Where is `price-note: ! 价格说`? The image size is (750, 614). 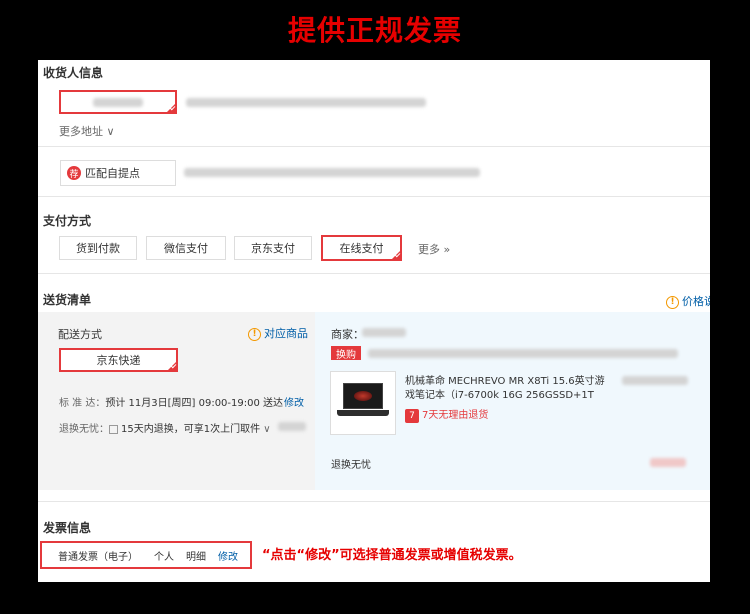 price-note: ! 价格说 is located at coordinates (688, 301).